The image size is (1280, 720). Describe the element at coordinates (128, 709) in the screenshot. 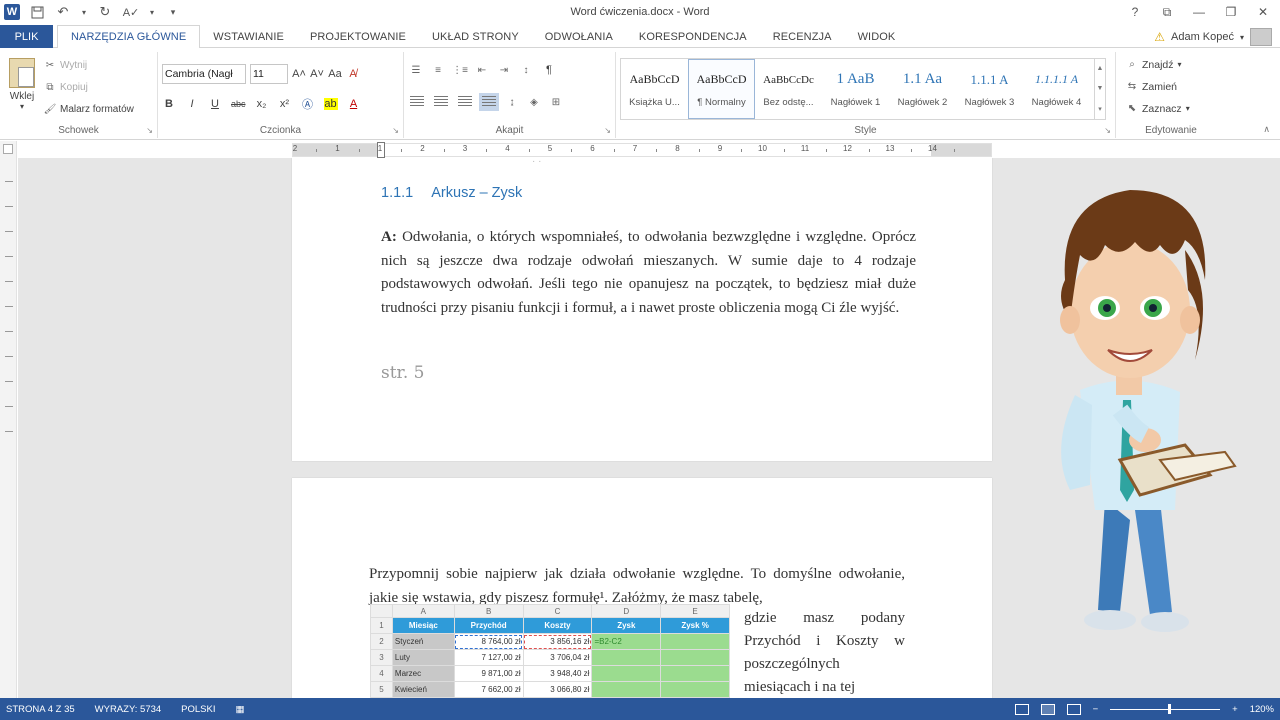

I see `word-count: WYRAZY: 5734` at that location.